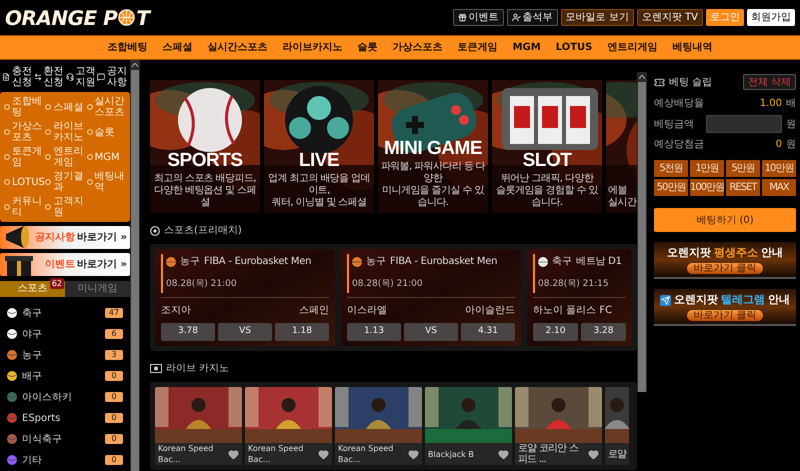  Describe the element at coordinates (177, 47) in the screenshot. I see `nav-link: 스페셜` at that location.